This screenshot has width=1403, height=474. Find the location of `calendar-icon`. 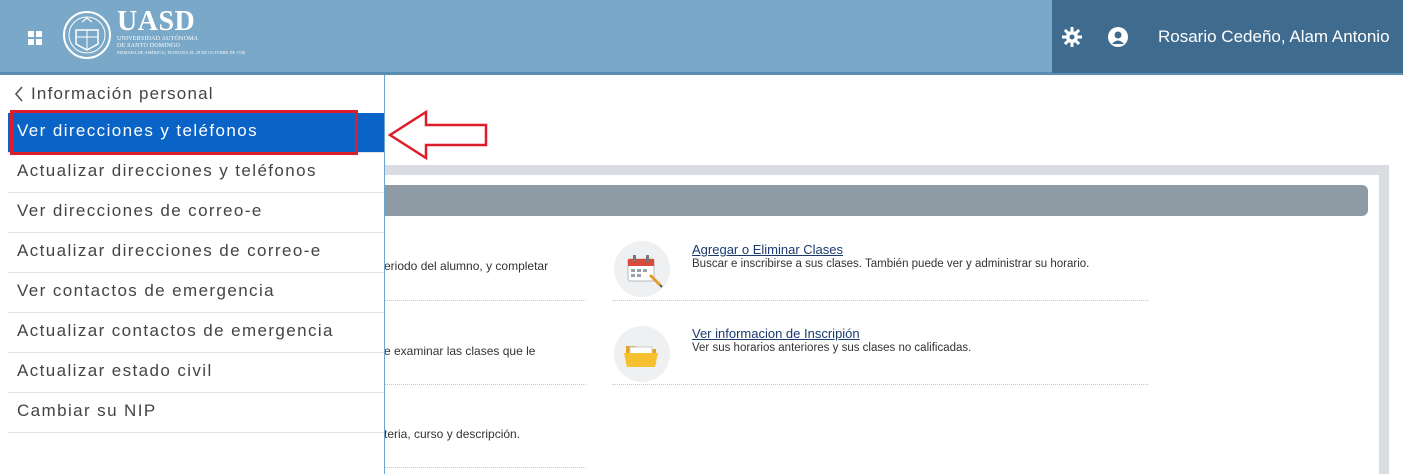

calendar-icon is located at coordinates (642, 269).